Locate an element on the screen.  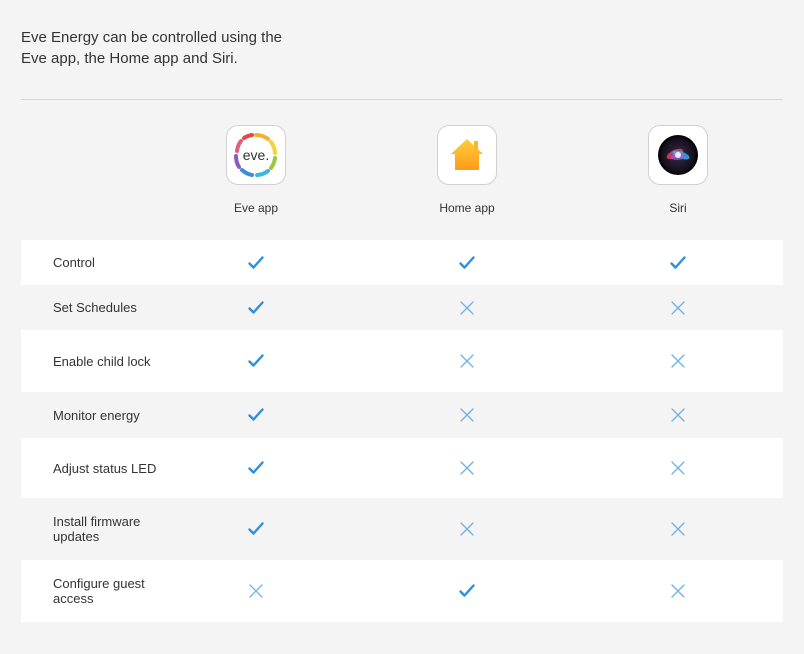
eve-app-icon: eve. is located at coordinates (256, 155).